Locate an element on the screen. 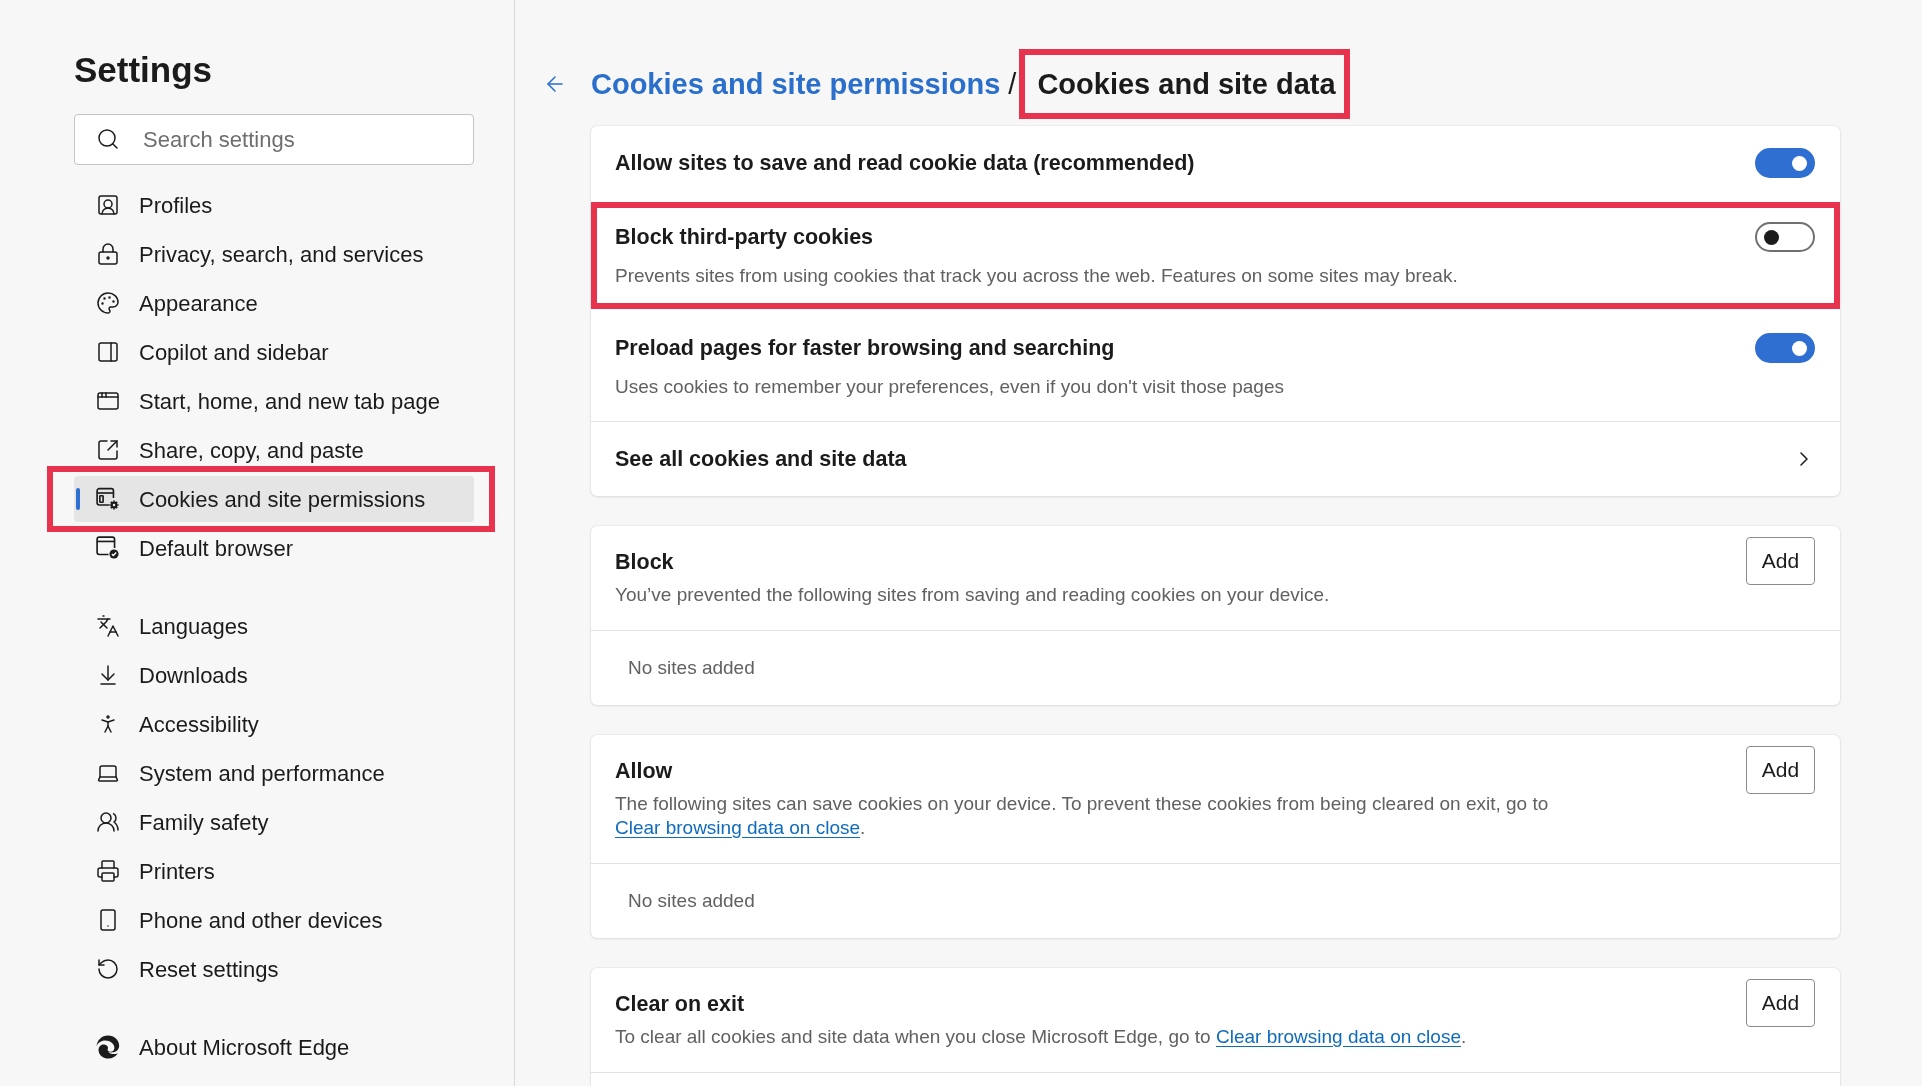  sidebar-item: Appearance is located at coordinates (274, 303).